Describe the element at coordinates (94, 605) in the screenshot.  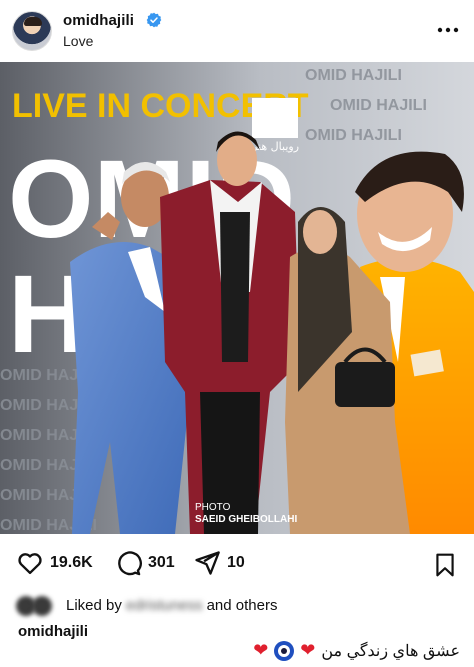
I see `liked-by-prefix: Liked by` at that location.